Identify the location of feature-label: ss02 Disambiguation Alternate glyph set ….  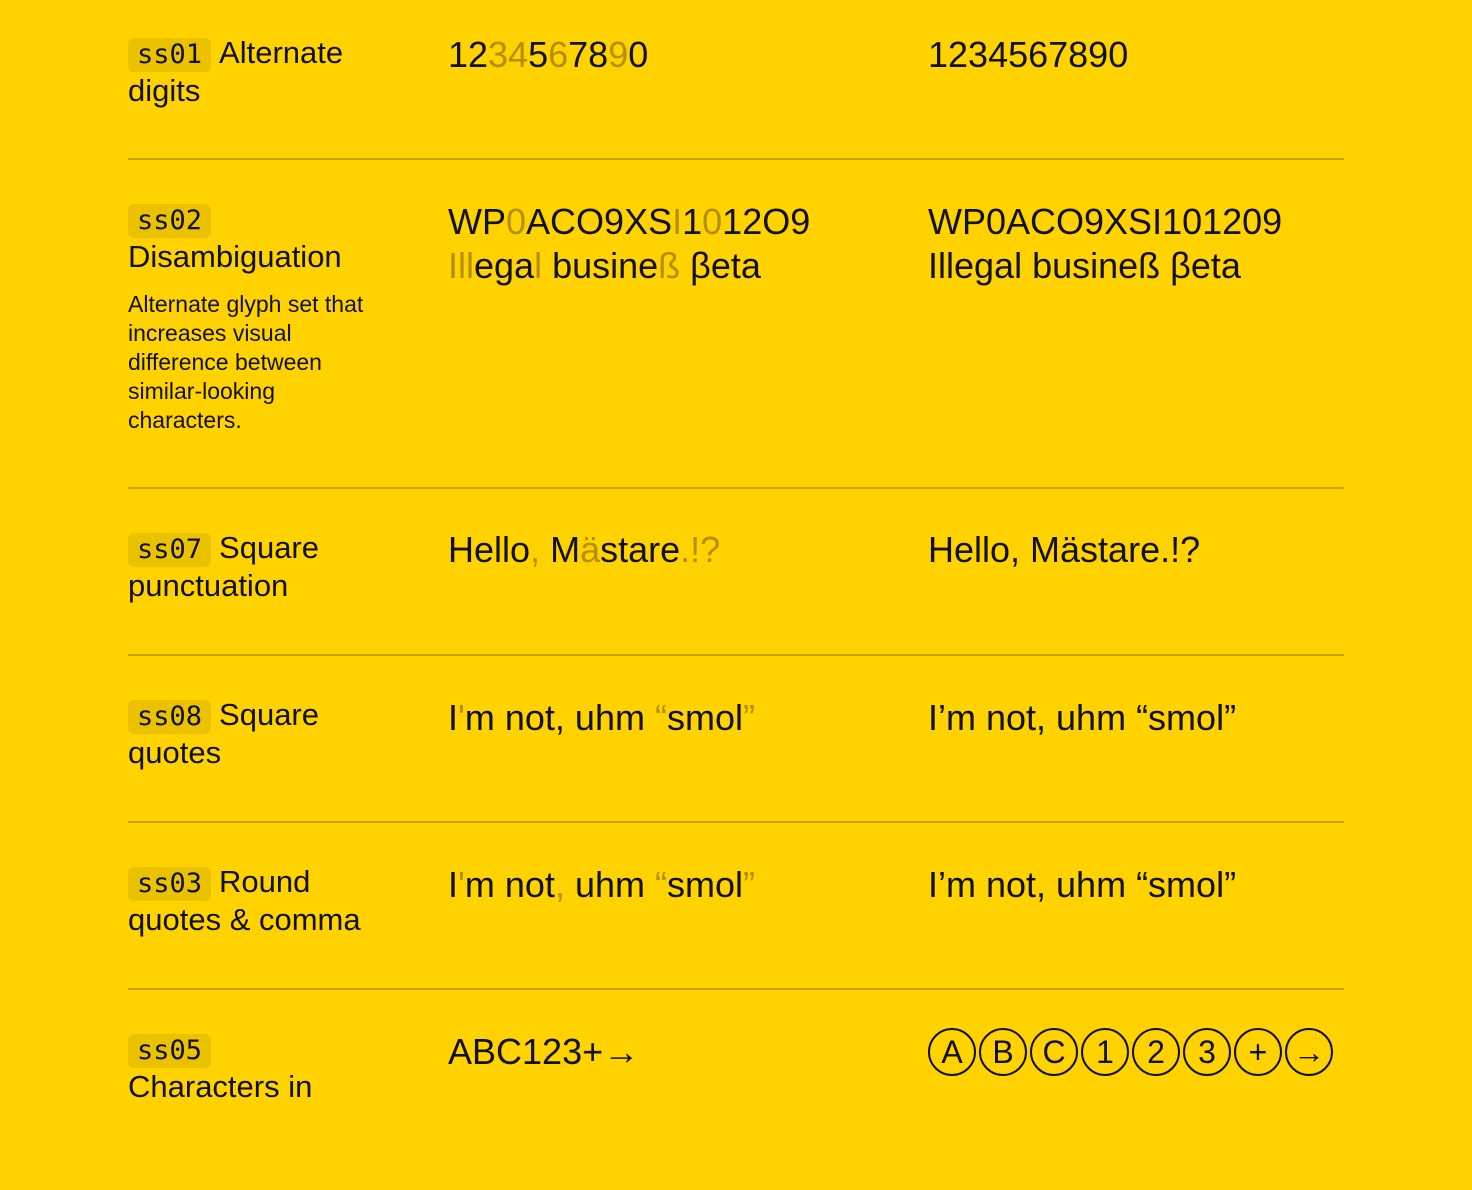
(258, 317).